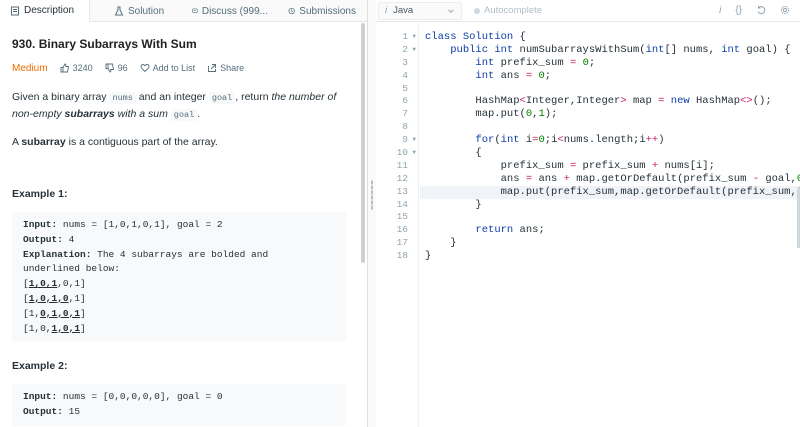  Describe the element at coordinates (142, 114) in the screenshot. I see `desc-emphasis: with a sum` at that location.